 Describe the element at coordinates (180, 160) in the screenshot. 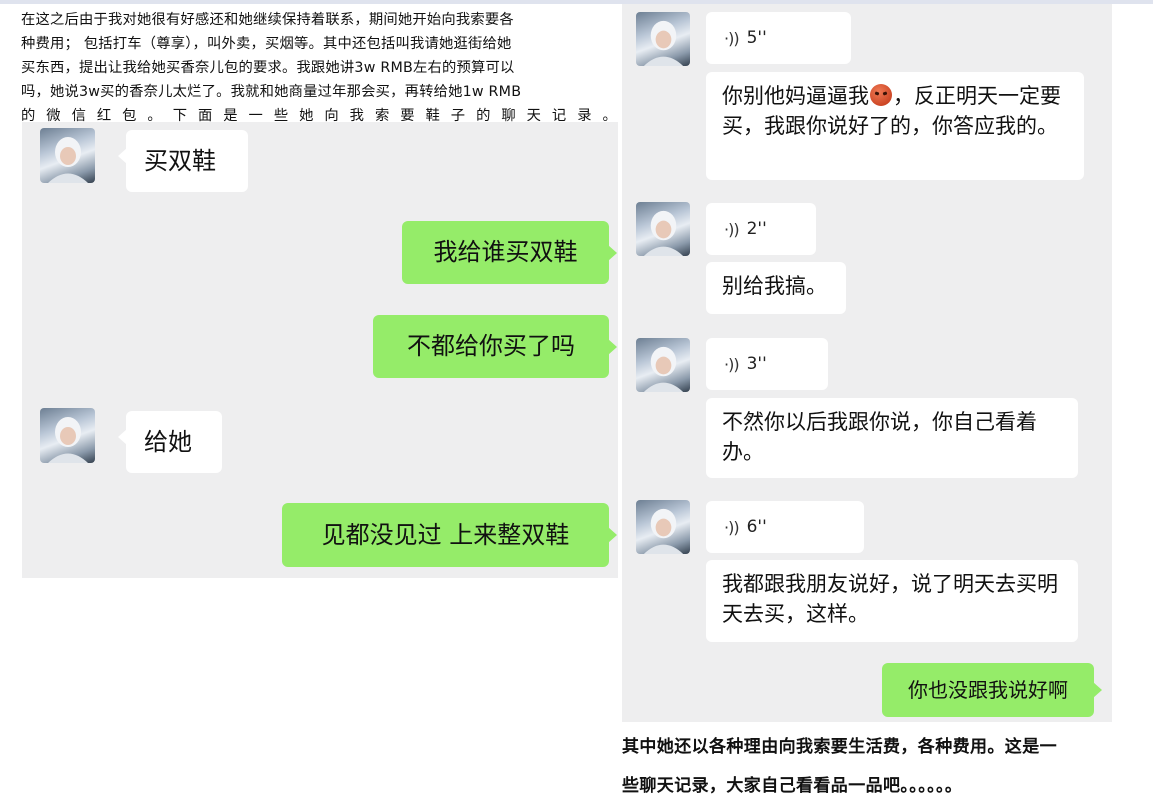

I see `message-text: 买双鞋` at that location.